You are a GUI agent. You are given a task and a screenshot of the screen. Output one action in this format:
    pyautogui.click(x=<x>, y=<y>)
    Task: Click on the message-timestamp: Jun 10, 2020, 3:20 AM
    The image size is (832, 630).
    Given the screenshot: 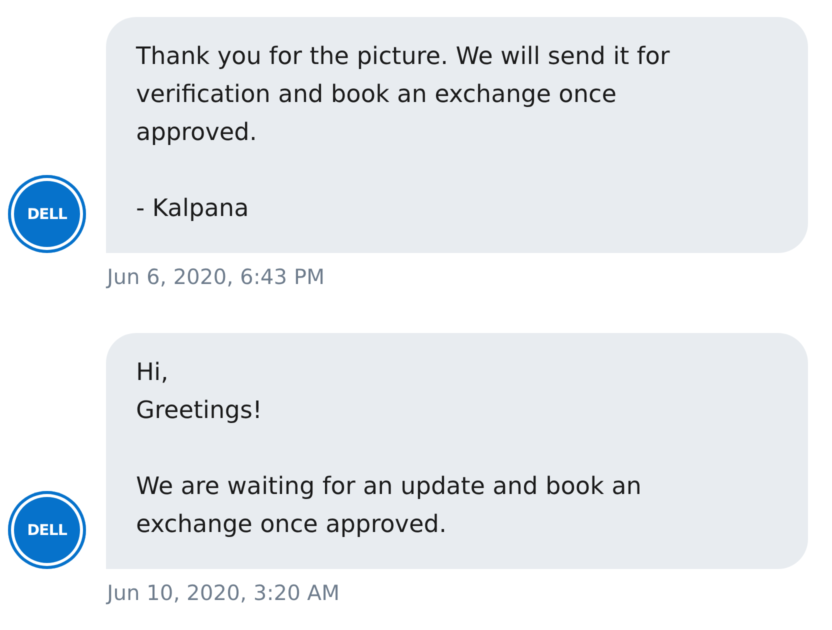 What is the action you would take?
    pyautogui.click(x=224, y=593)
    